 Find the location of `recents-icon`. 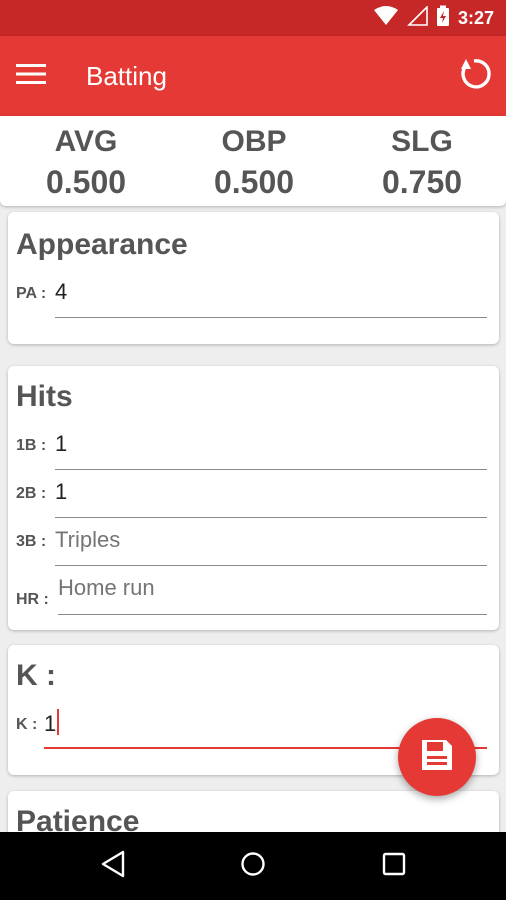

recents-icon is located at coordinates (394, 866).